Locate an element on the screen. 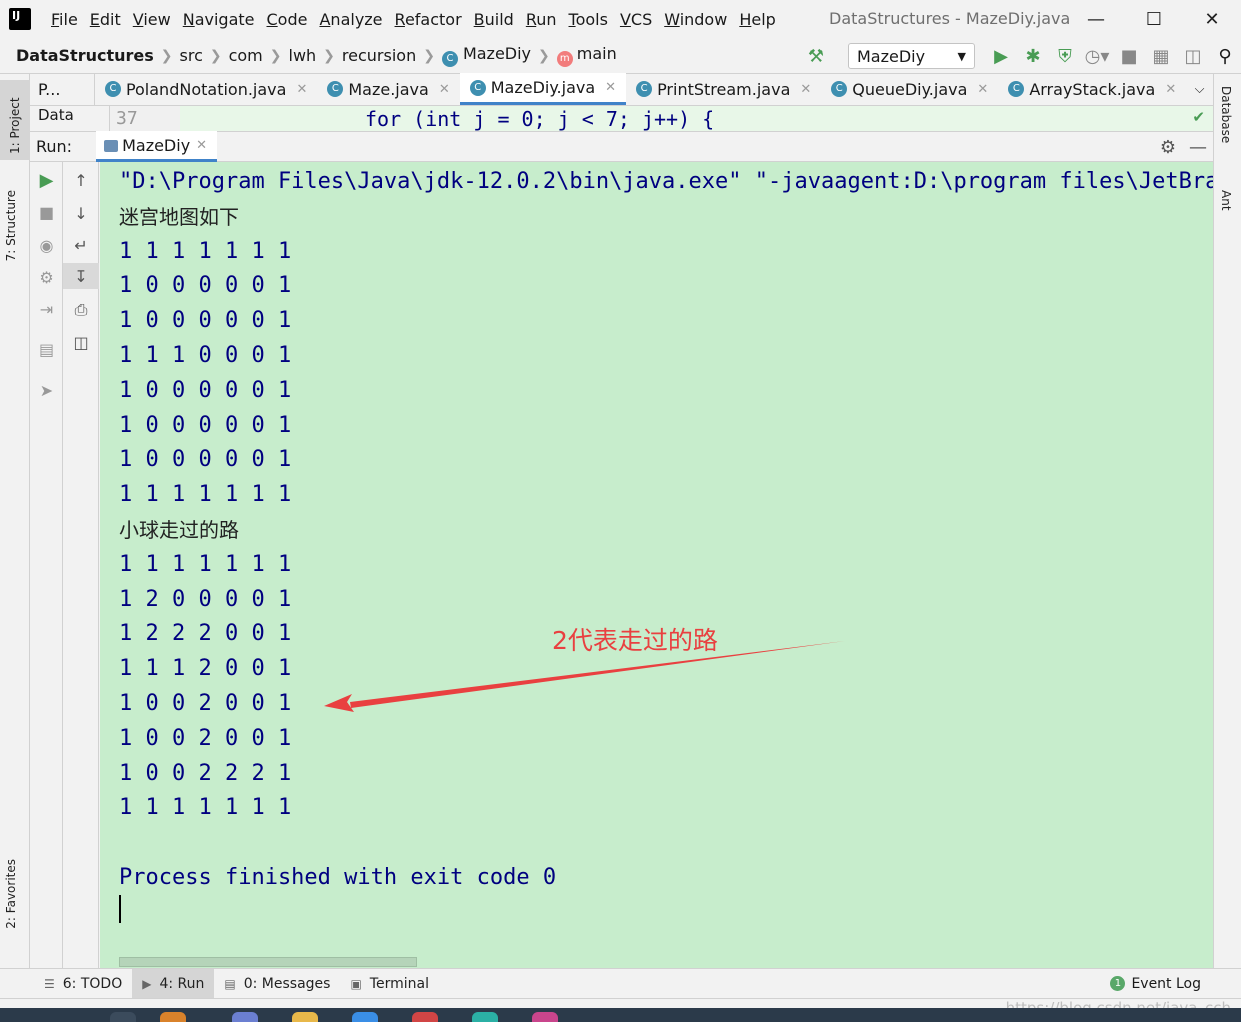 Image resolution: width=1241 pixels, height=1022 pixels. breadcrumb-lwh: lwh is located at coordinates (303, 55).